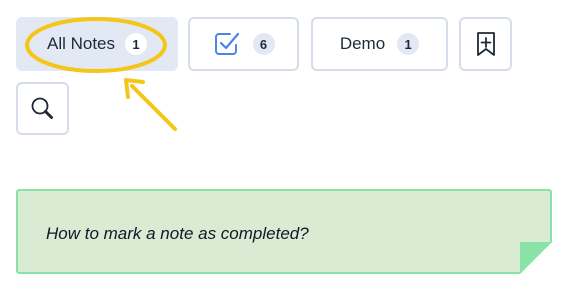  I want to click on all-notes-label: All Notes, so click(81, 43).